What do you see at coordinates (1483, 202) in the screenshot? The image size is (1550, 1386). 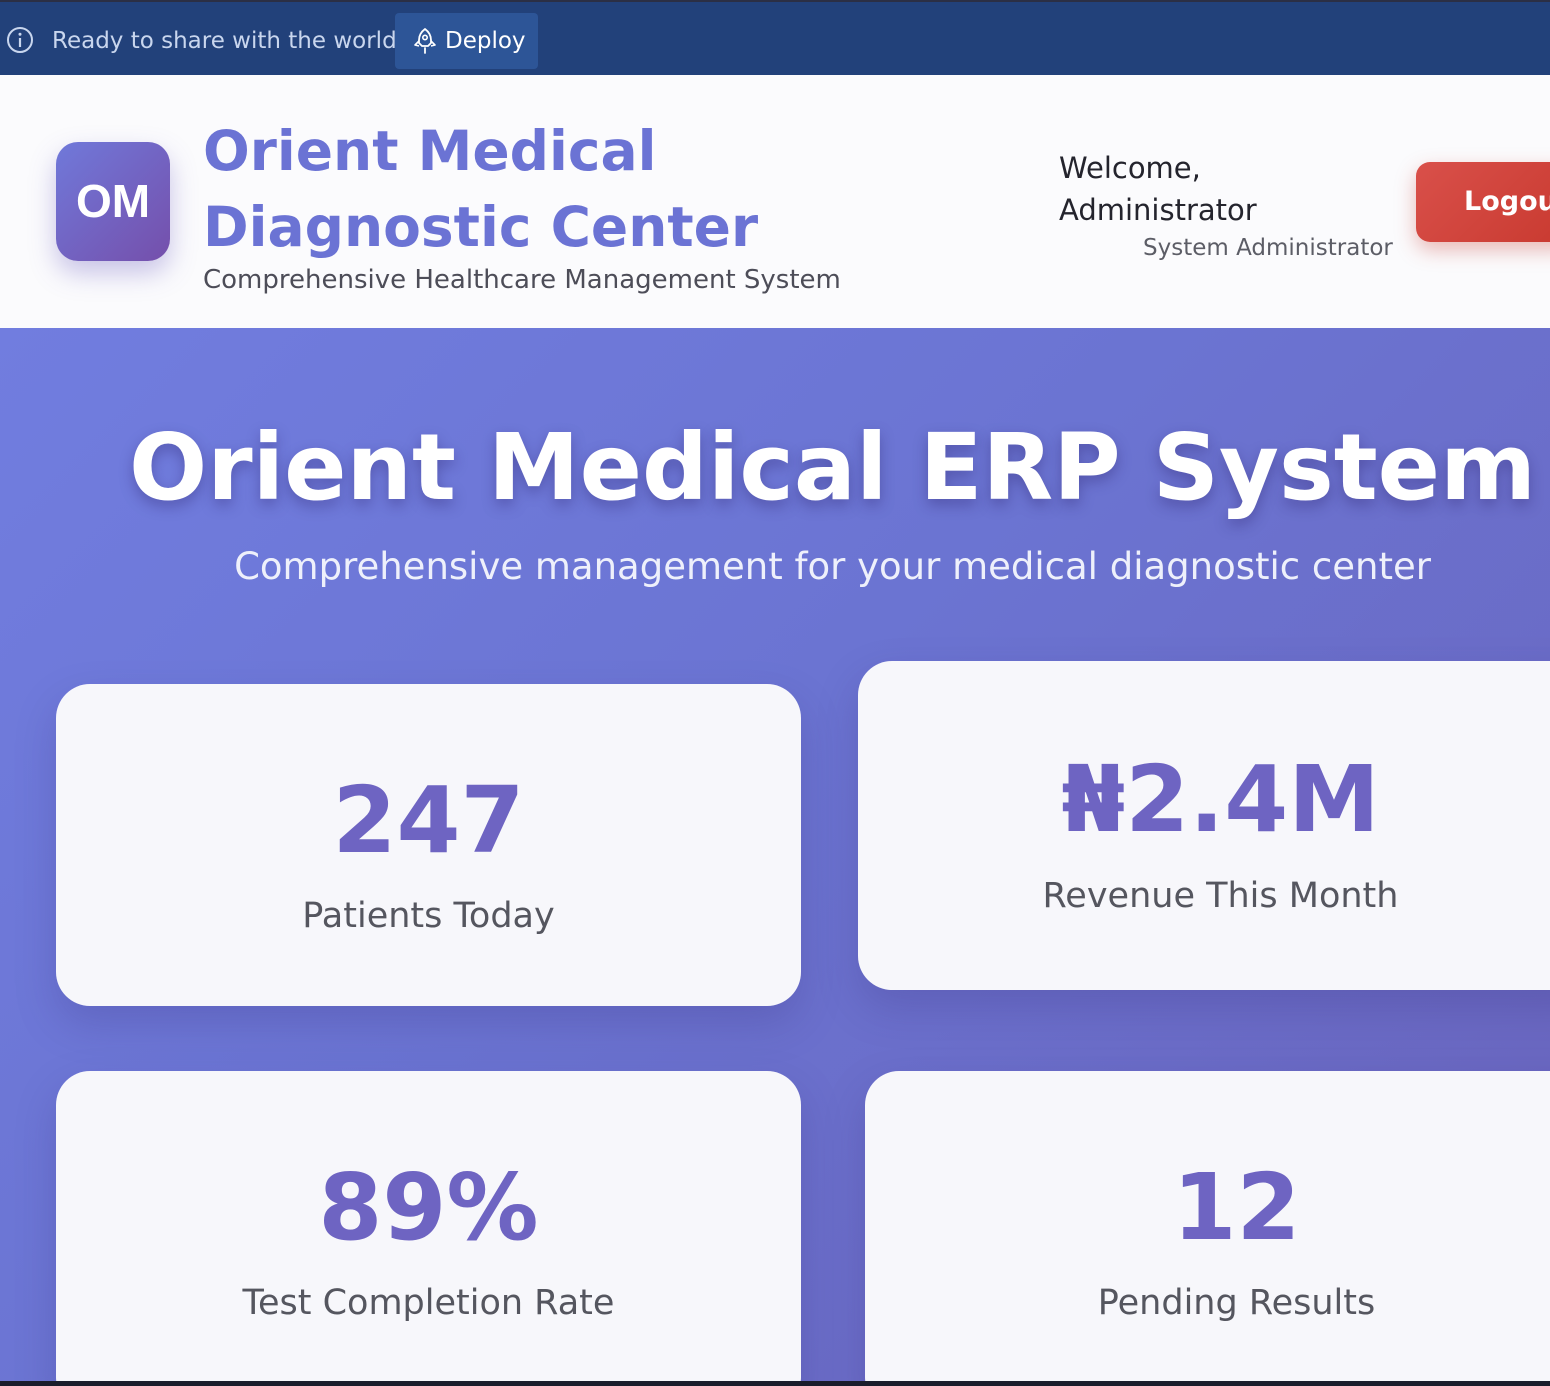 I see `logout-button: Logout` at bounding box center [1483, 202].